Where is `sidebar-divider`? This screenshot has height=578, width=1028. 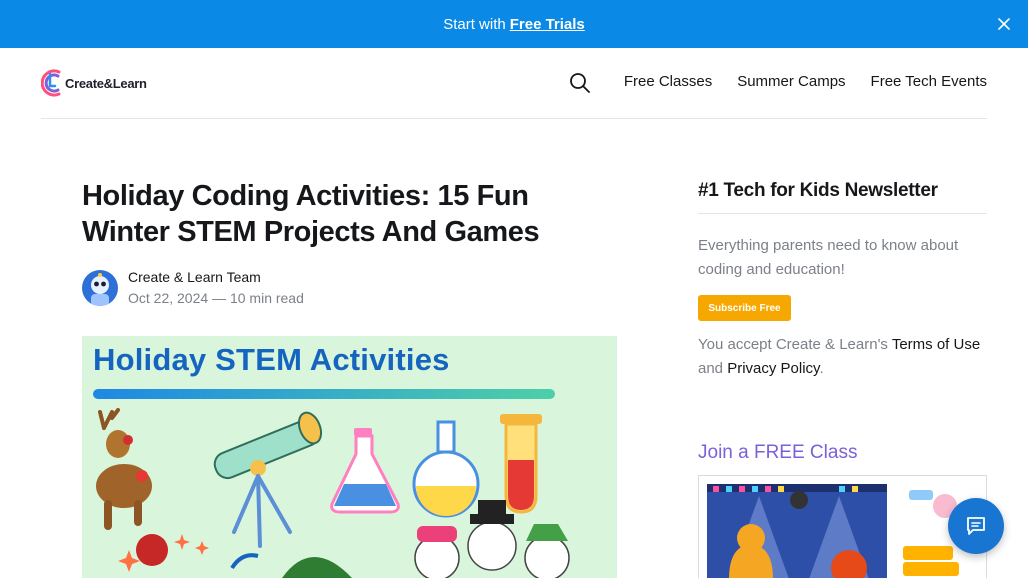
sidebar-divider is located at coordinates (842, 213).